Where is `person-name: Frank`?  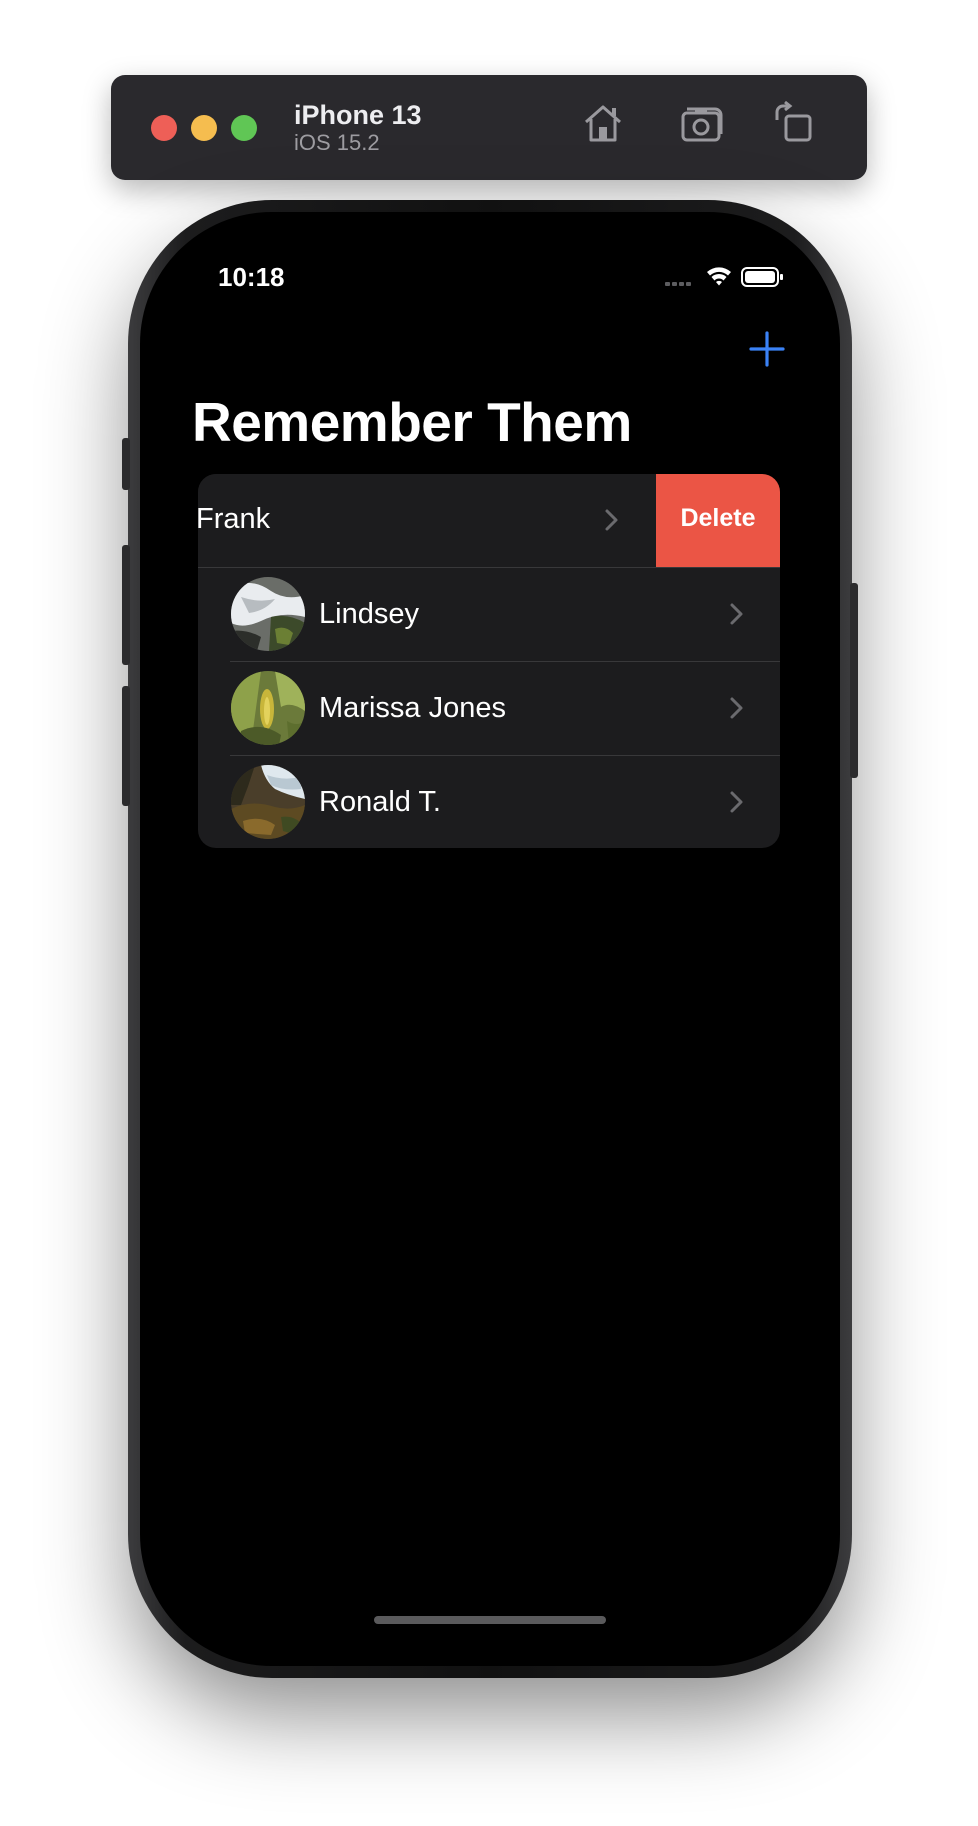 person-name: Frank is located at coordinates (234, 519).